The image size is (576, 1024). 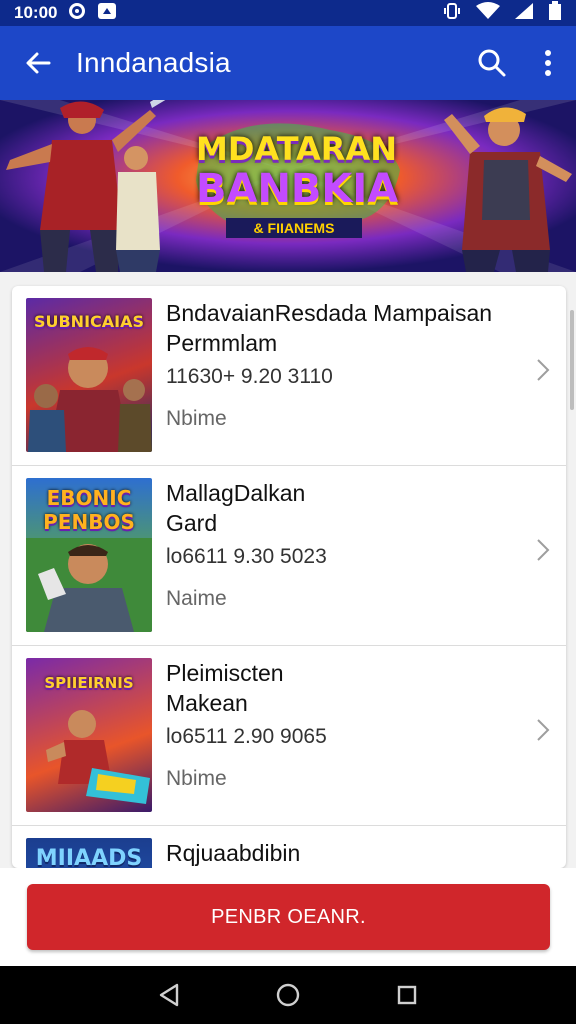 What do you see at coordinates (294, 228) in the screenshot?
I see `banner-title-line3: & FIIANEMS` at bounding box center [294, 228].